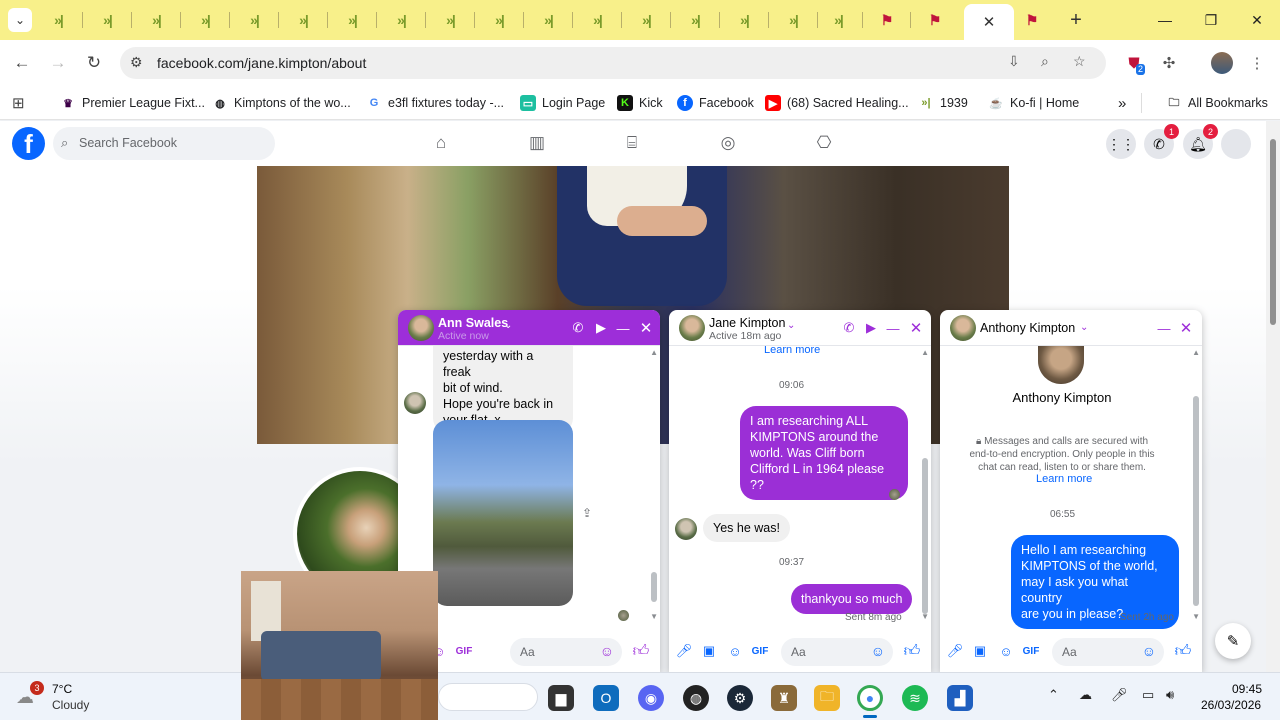 The image size is (1280, 720). Describe the element at coordinates (684, 651) in the screenshot. I see `microphone-icon: 🎤︎` at that location.